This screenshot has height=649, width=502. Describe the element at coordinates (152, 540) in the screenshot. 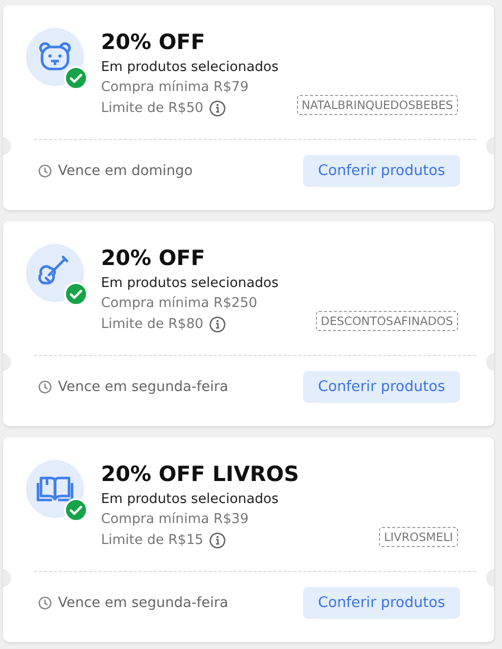

I see `discount-limit: Limite de R$15` at that location.